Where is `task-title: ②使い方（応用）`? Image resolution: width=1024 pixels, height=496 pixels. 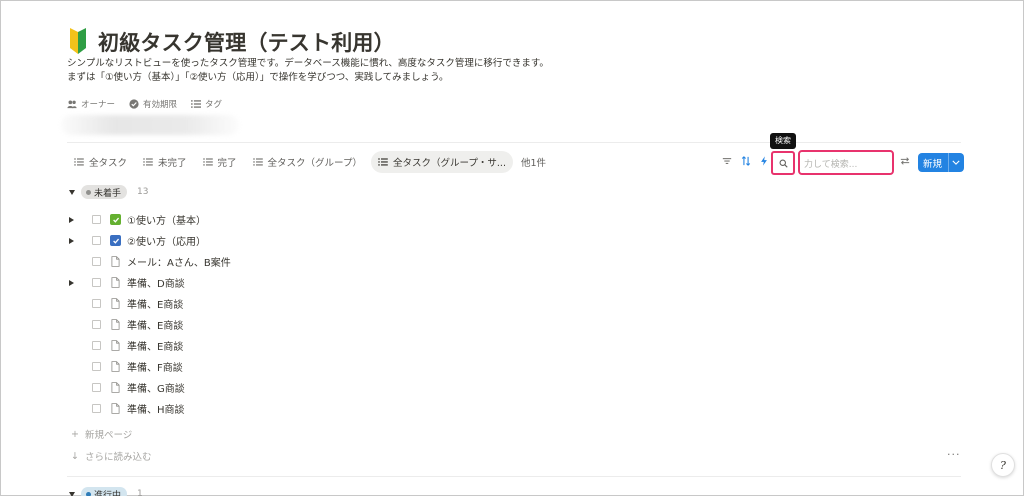 task-title: ②使い方（応用） is located at coordinates (166, 240).